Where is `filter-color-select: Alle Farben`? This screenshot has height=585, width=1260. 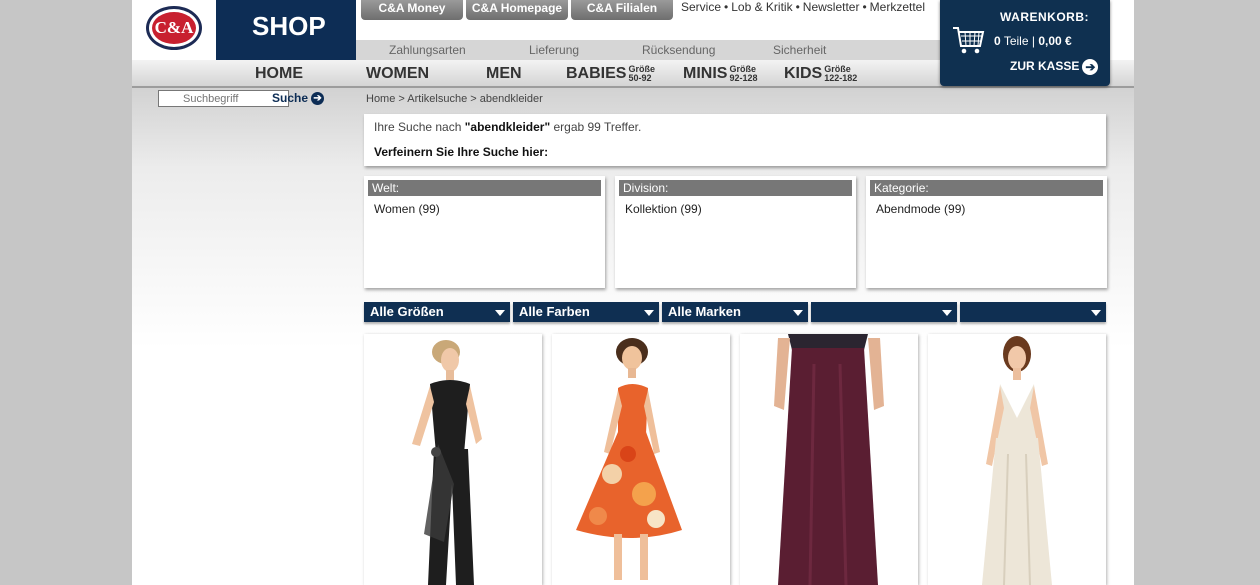 filter-color-select: Alle Farben is located at coordinates (586, 312).